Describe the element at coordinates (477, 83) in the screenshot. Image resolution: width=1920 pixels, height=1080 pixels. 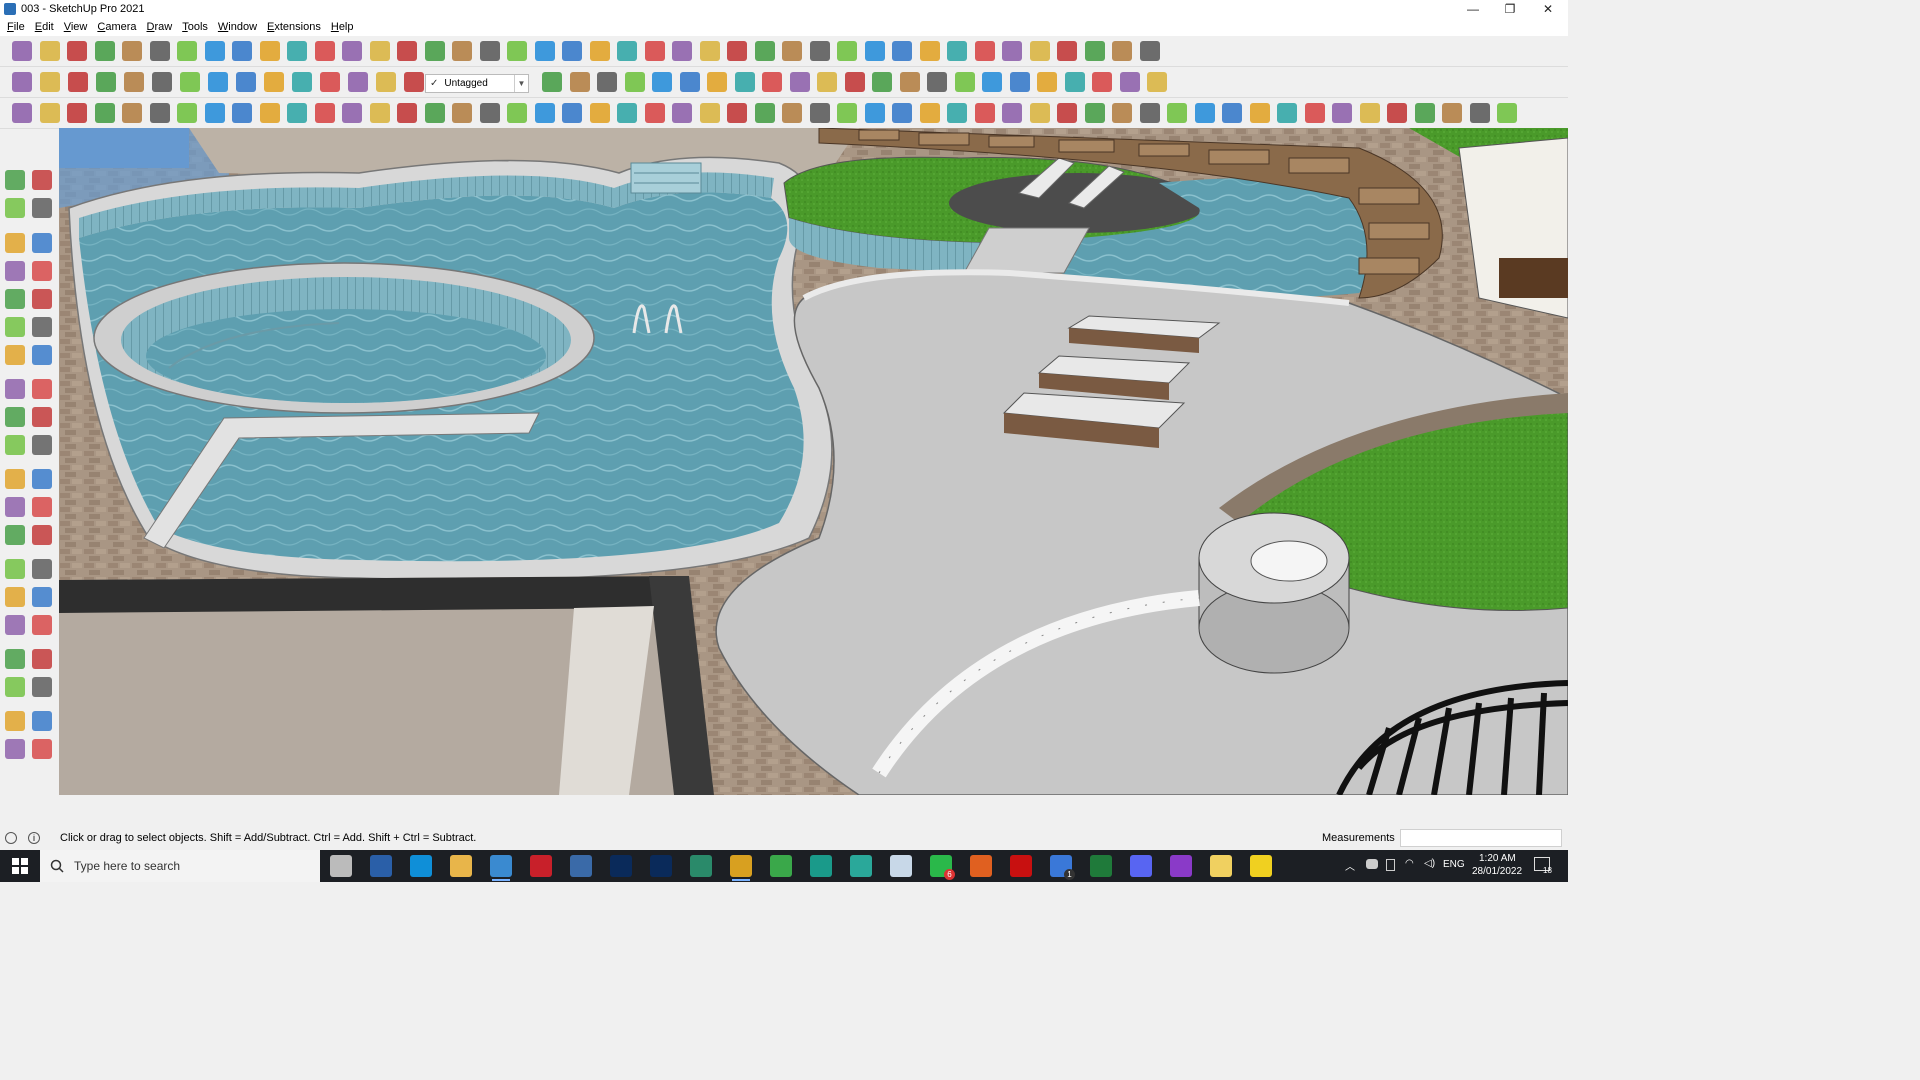
I see `tag-dropdown: ✓ Untagged ▼` at that location.